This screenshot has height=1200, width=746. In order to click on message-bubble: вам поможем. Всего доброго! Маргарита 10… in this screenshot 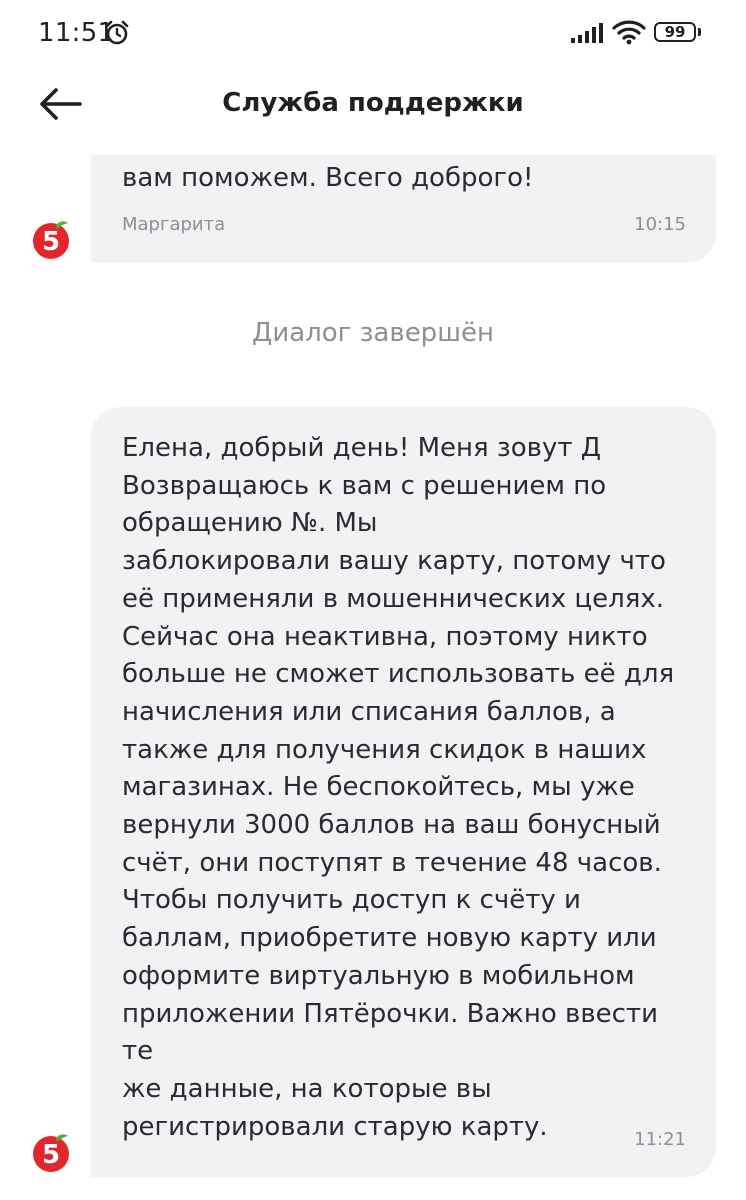, I will do `click(403, 208)`.